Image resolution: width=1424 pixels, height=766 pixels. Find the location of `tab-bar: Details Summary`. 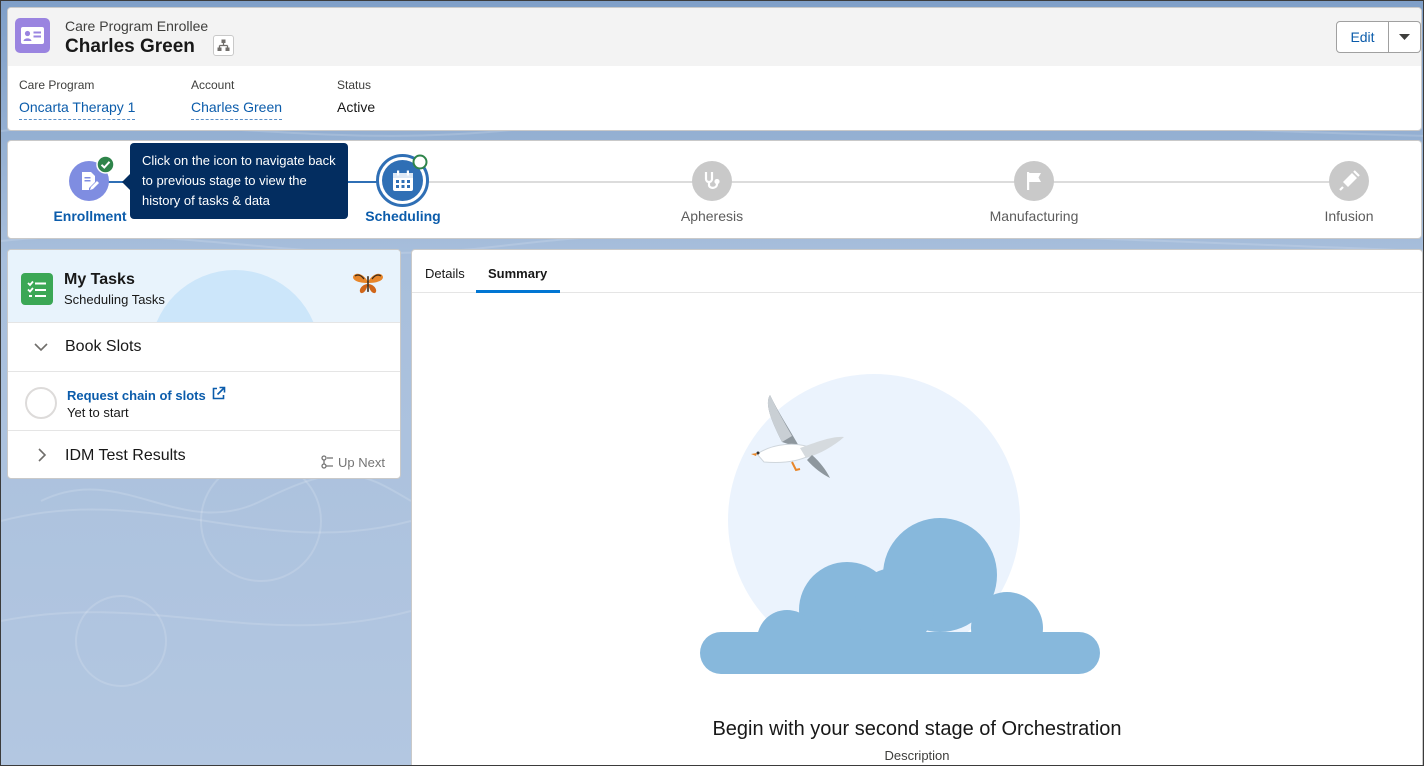

tab-bar: Details Summary is located at coordinates (917, 271).